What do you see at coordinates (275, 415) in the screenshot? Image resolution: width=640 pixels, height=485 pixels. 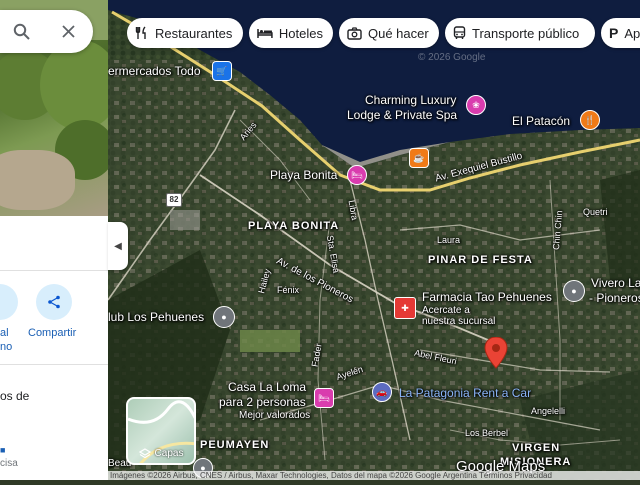 I see `poi-label-casa-la-loma-3: Mejor valorados` at bounding box center [275, 415].